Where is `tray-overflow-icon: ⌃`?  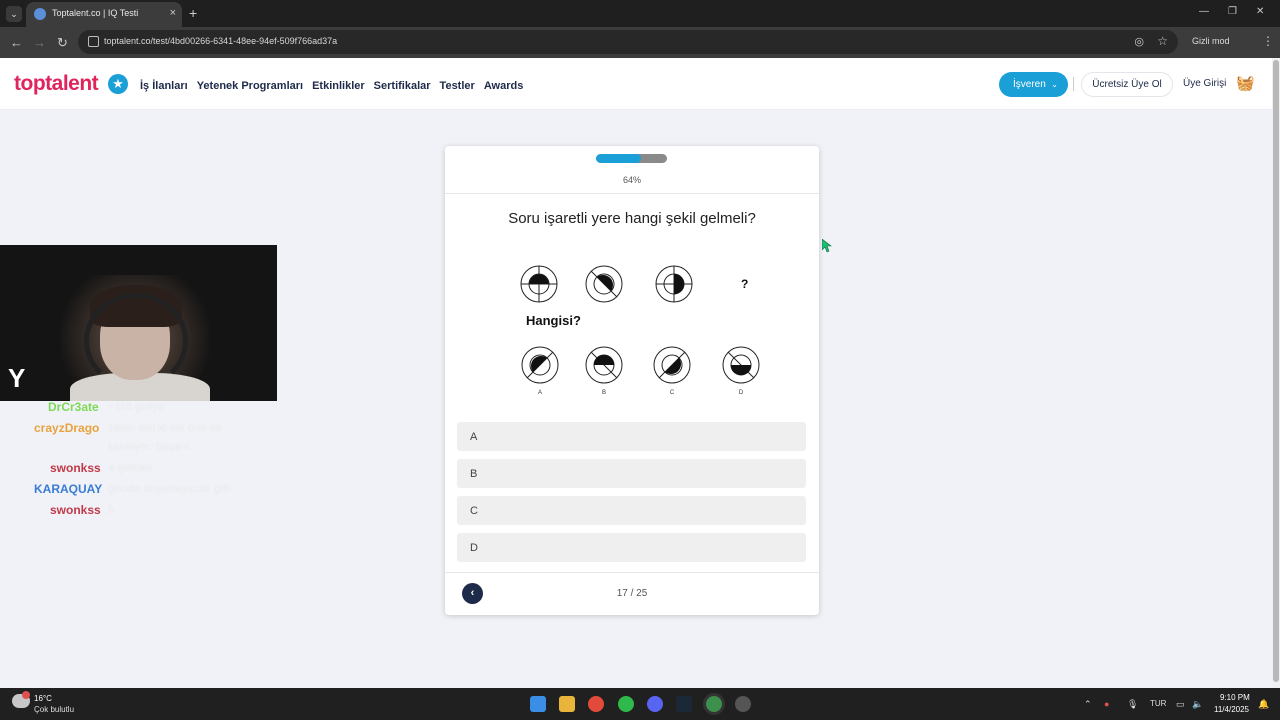 tray-overflow-icon: ⌃ is located at coordinates (1088, 704).